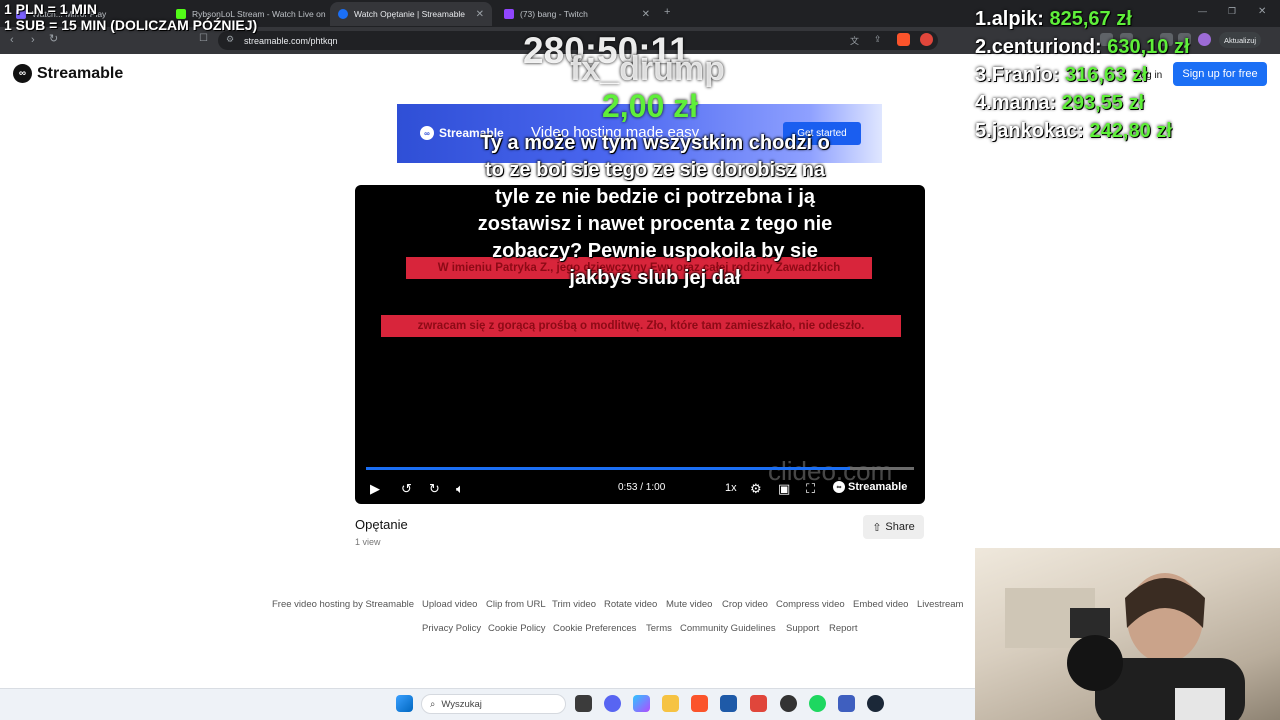 This screenshot has width=1280, height=720. I want to click on player-brand-link: ∞ Streamable, so click(870, 487).